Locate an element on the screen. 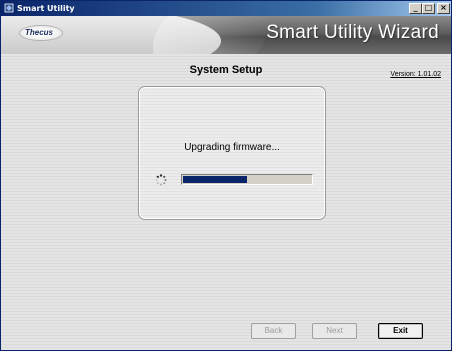 Image resolution: width=452 pixels, height=351 pixels. minimize-button: _ is located at coordinates (415, 8).